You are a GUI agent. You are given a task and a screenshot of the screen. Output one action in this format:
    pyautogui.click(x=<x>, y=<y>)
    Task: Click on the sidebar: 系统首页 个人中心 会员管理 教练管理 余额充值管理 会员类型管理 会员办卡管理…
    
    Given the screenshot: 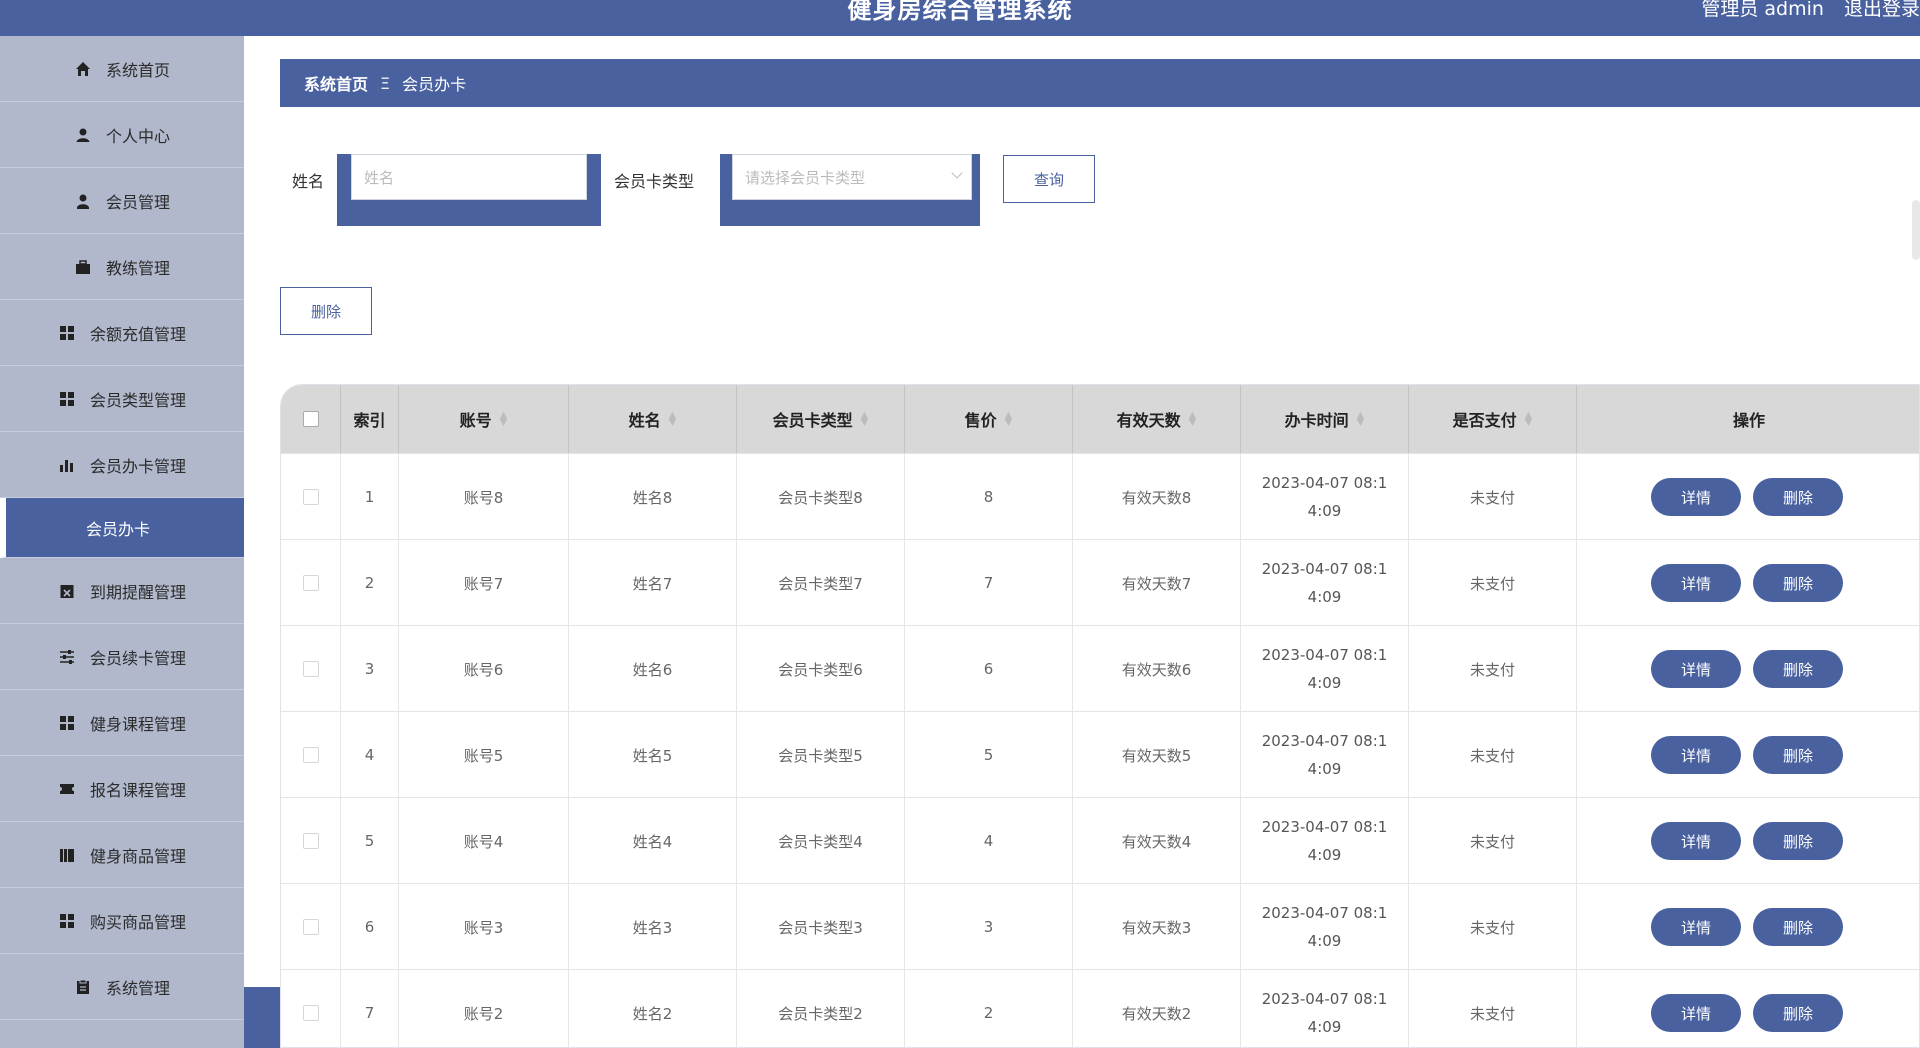 What is the action you would take?
    pyautogui.click(x=122, y=542)
    